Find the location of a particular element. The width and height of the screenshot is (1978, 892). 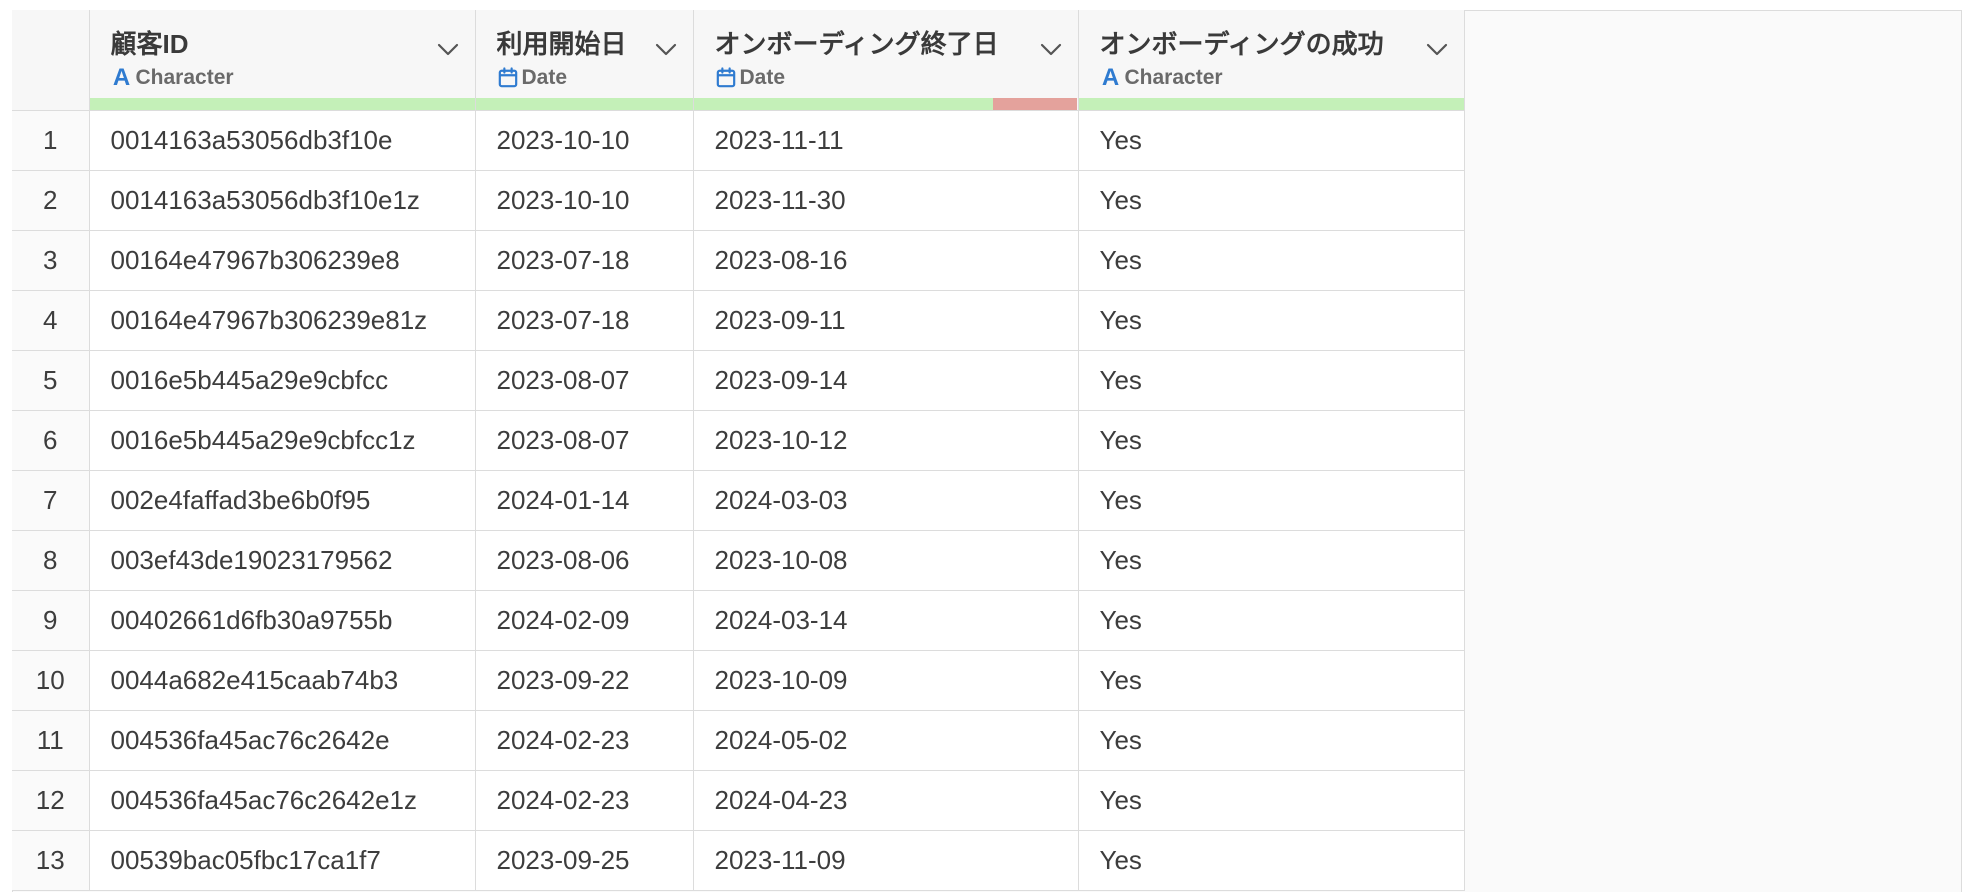

table-cell: 00164e47967b306239e81z is located at coordinates (282, 320).